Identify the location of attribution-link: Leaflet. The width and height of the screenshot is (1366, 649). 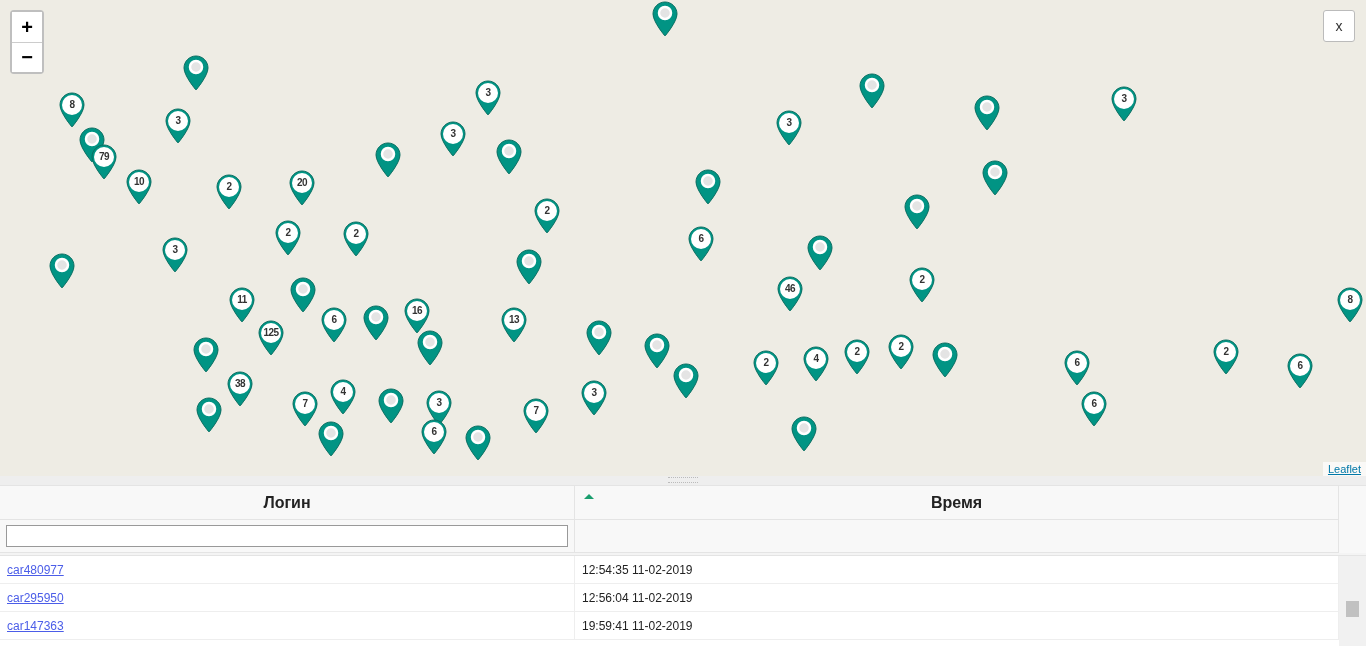
(1344, 469).